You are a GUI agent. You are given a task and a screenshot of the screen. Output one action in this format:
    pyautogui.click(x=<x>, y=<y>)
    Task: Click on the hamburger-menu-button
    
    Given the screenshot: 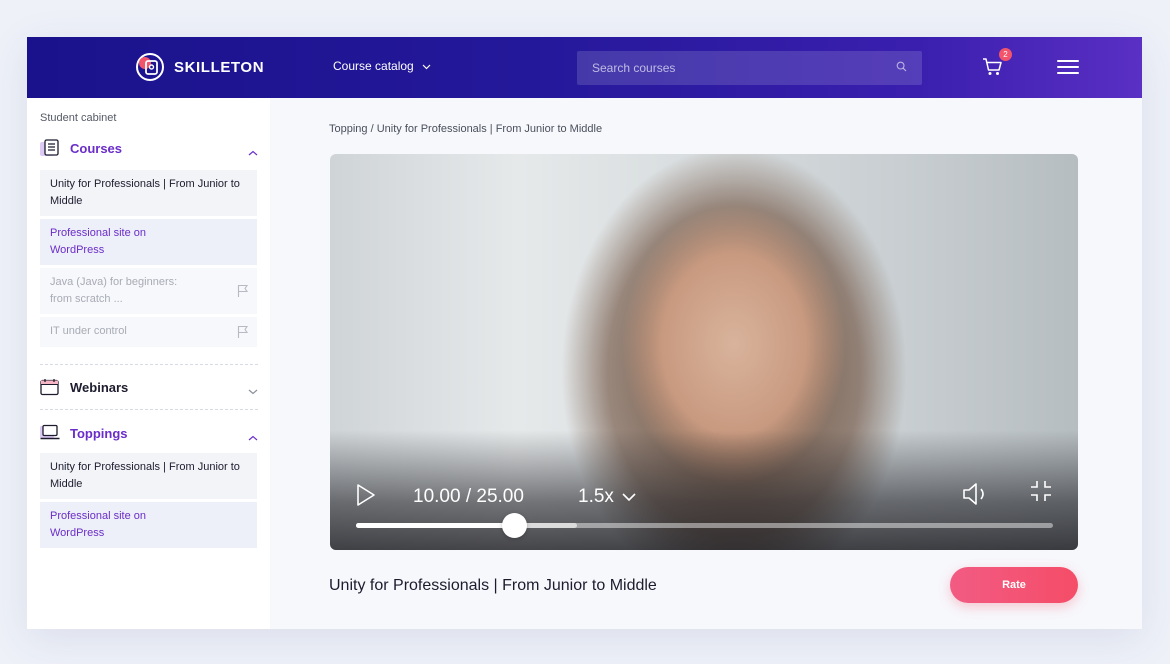 What is the action you would take?
    pyautogui.click(x=1068, y=67)
    